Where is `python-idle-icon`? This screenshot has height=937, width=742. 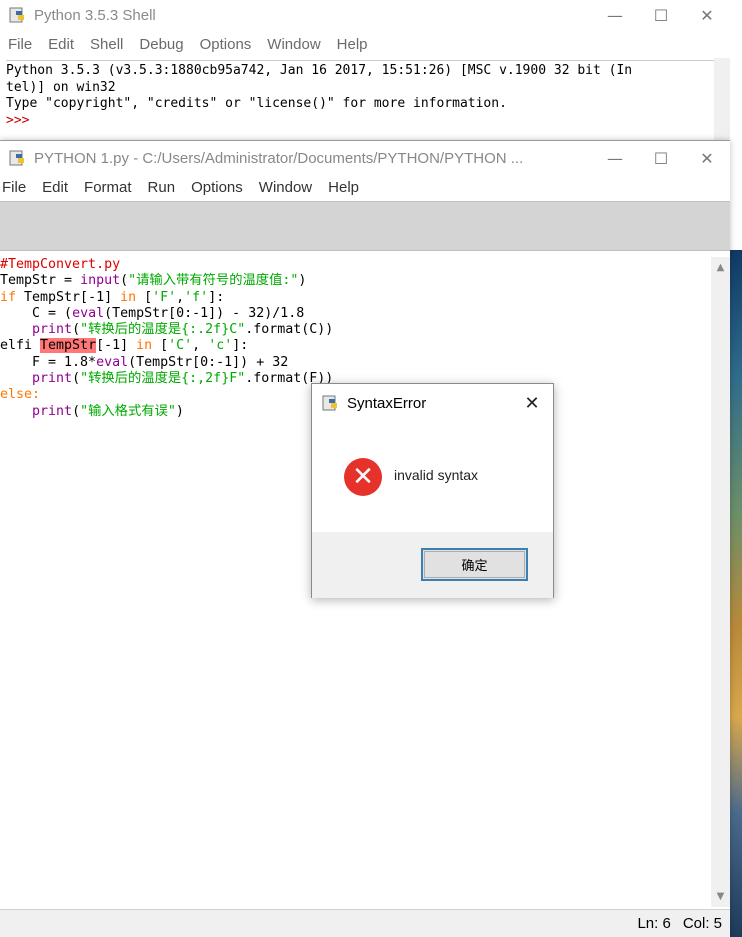
python-idle-icon is located at coordinates (16, 15).